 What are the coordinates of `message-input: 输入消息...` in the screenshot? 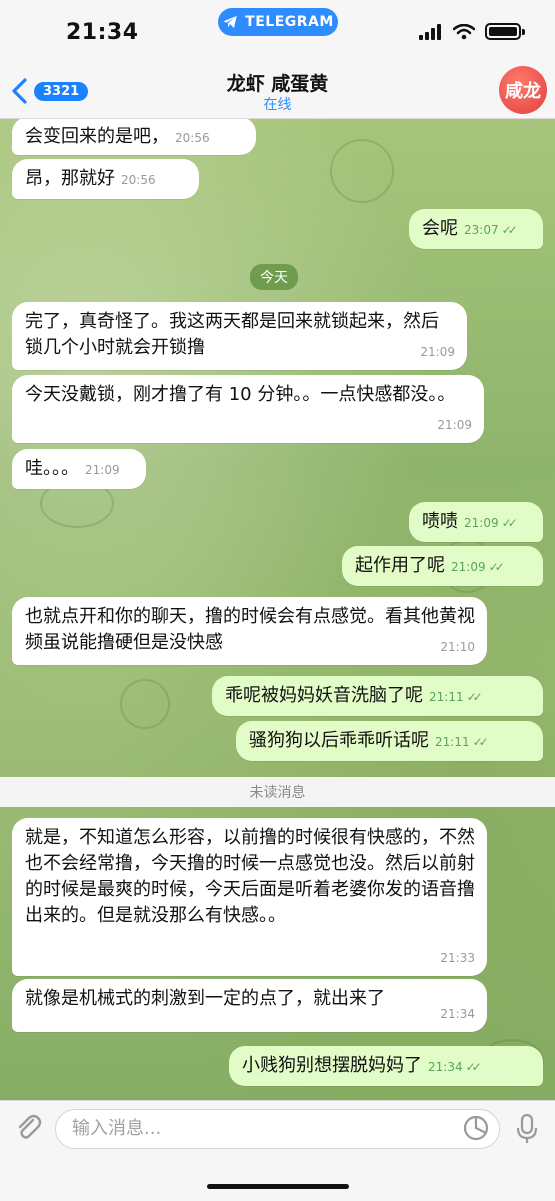 It's located at (277, 1129).